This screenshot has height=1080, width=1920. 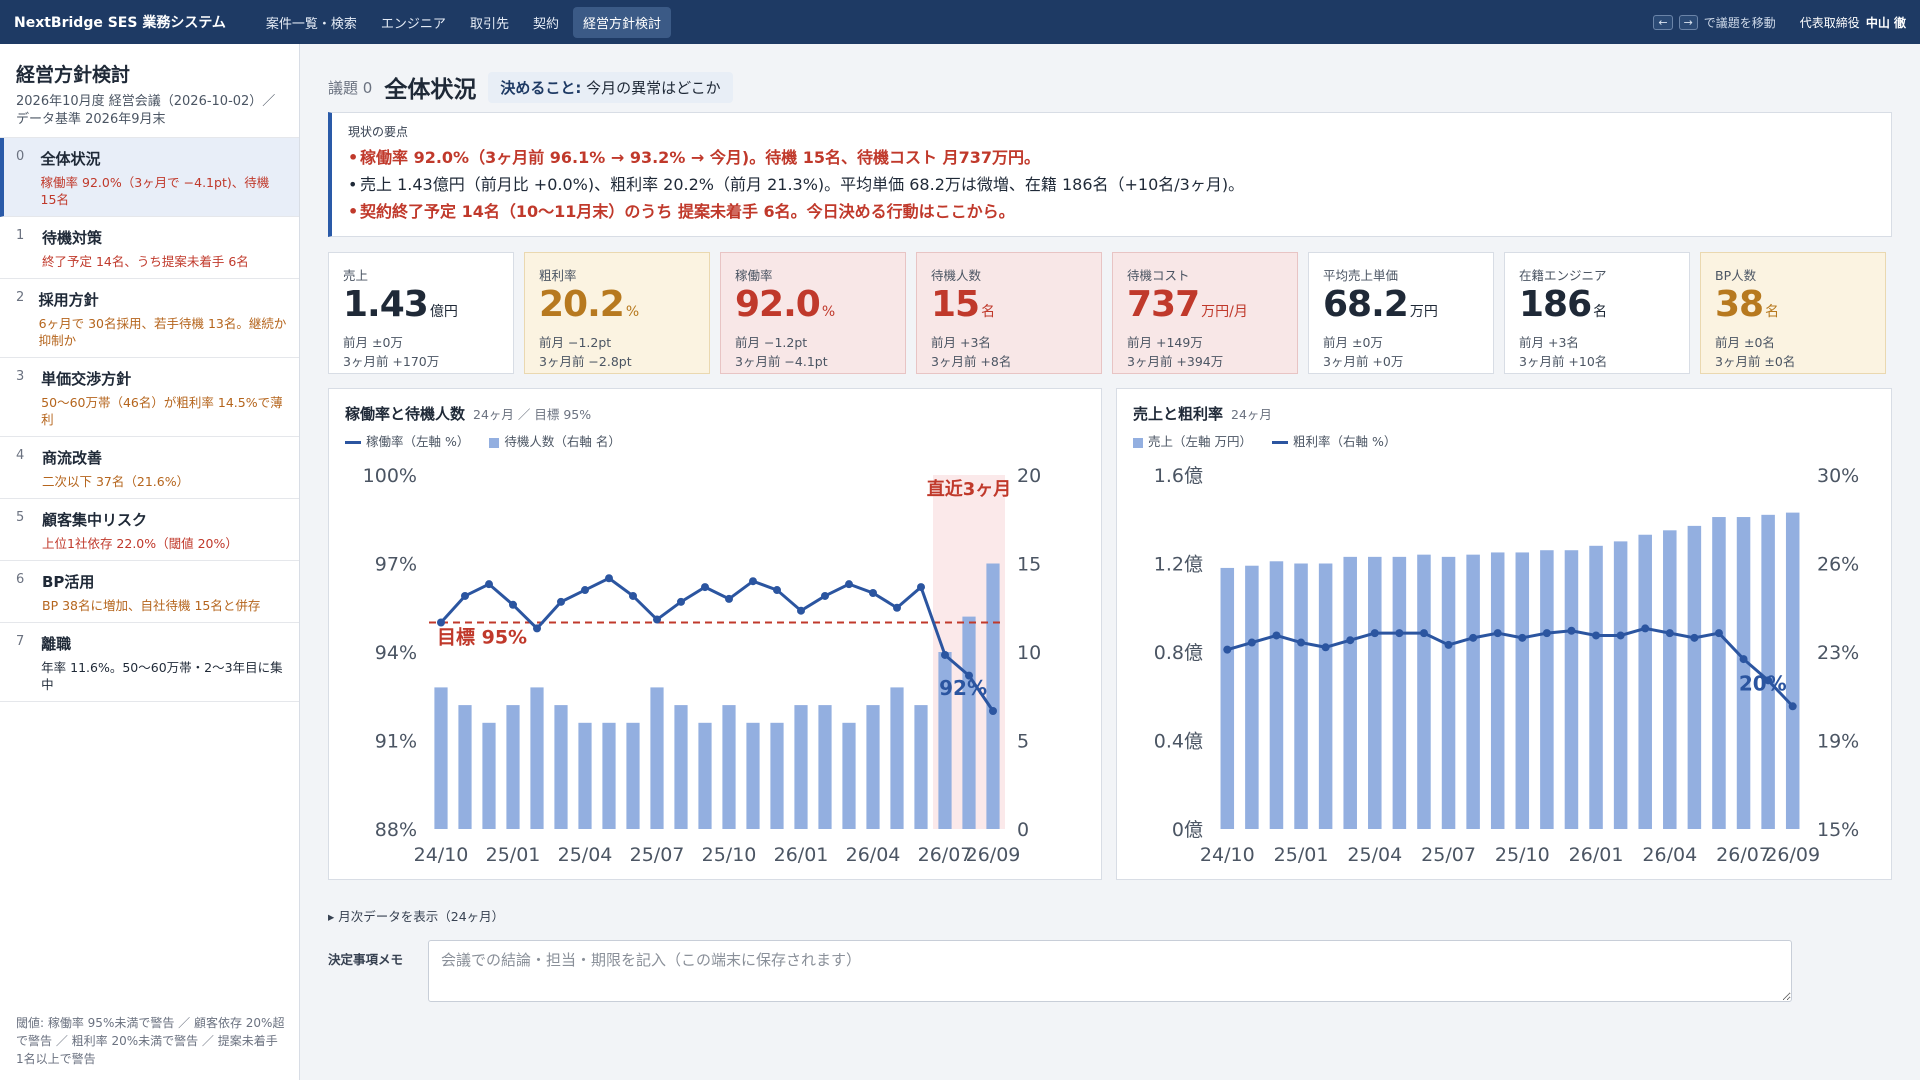 I want to click on kpi-value-row: 92.0%, so click(x=813, y=308).